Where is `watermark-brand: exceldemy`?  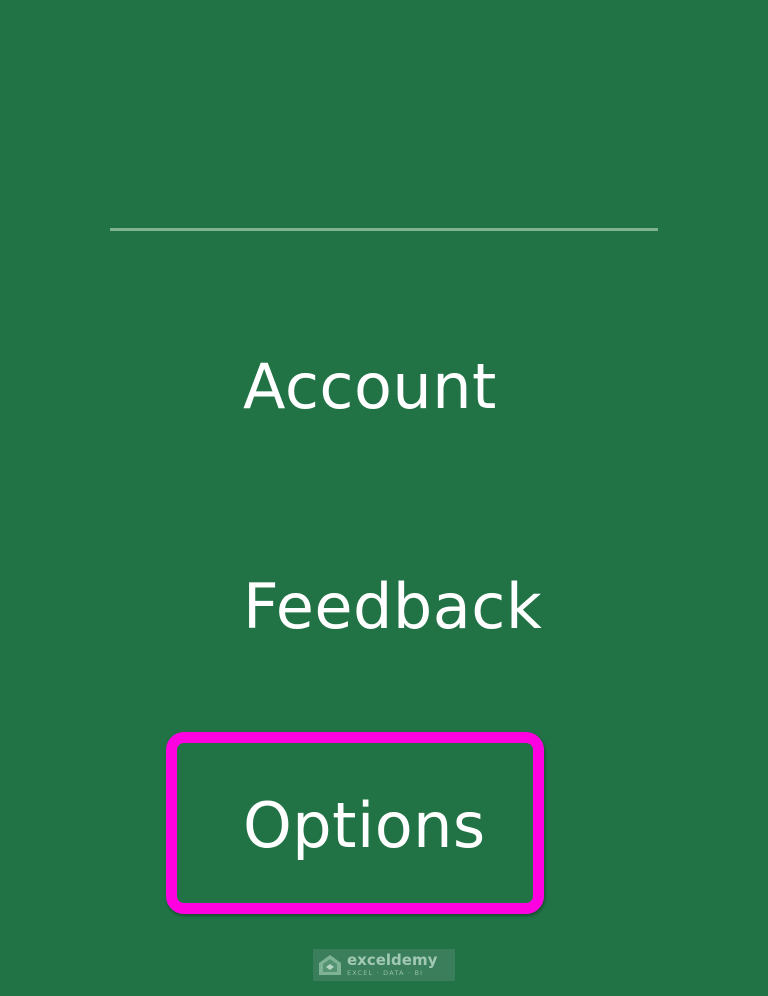
watermark-brand: exceldemy is located at coordinates (392, 960).